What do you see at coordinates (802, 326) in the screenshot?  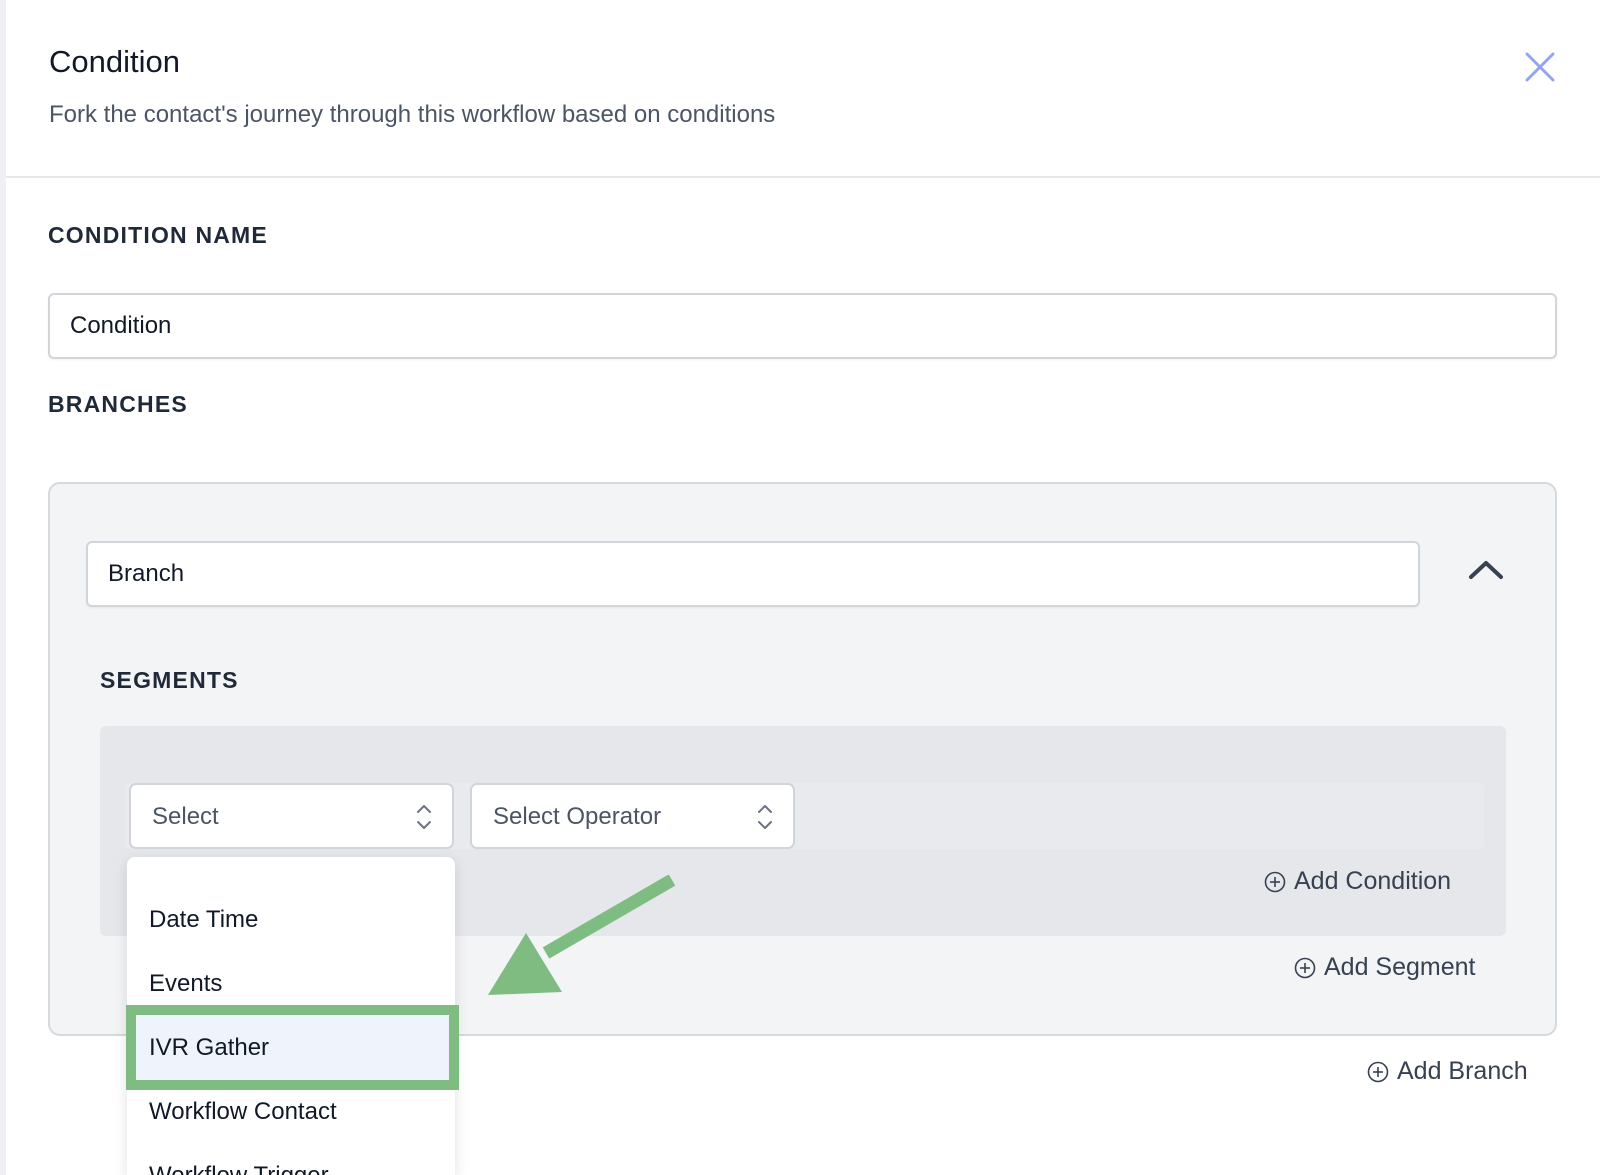 I see `condition-name-input` at bounding box center [802, 326].